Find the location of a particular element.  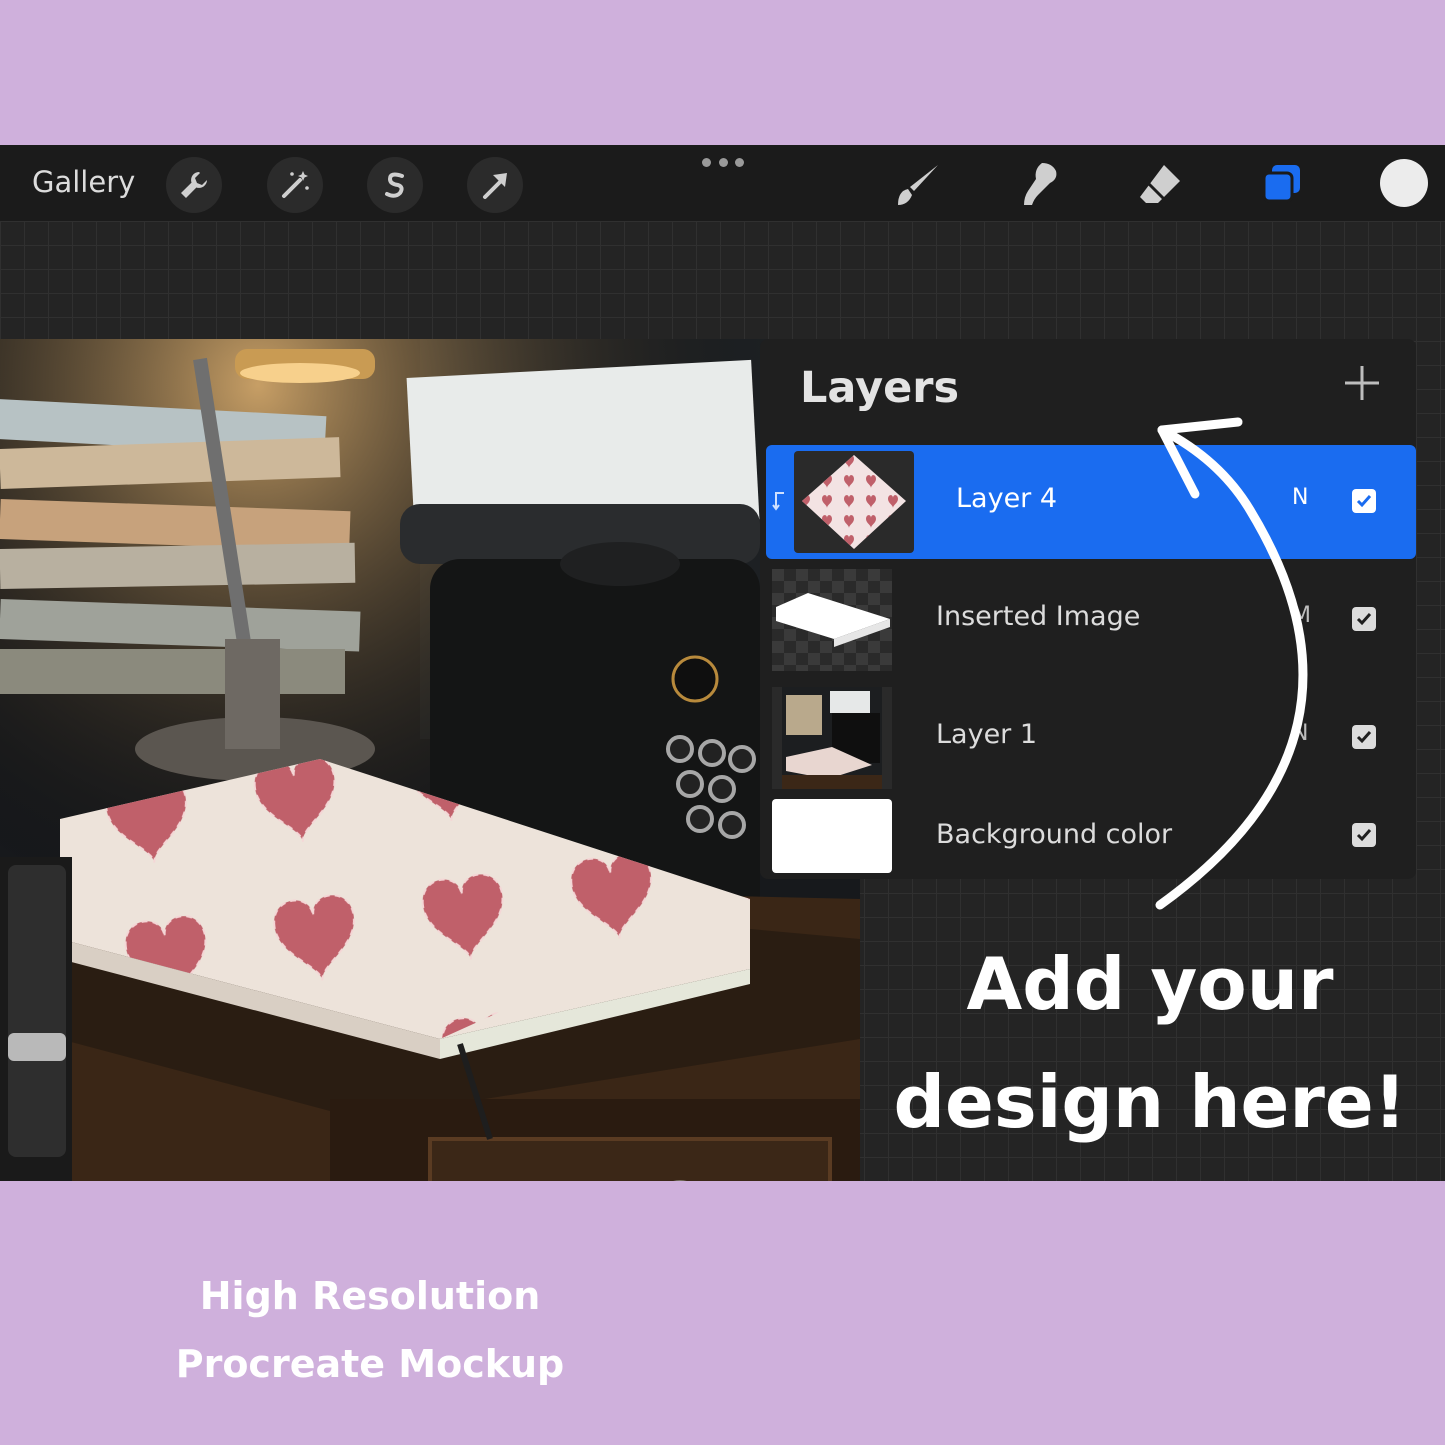

color-picker-button is located at coordinates (1404, 183).